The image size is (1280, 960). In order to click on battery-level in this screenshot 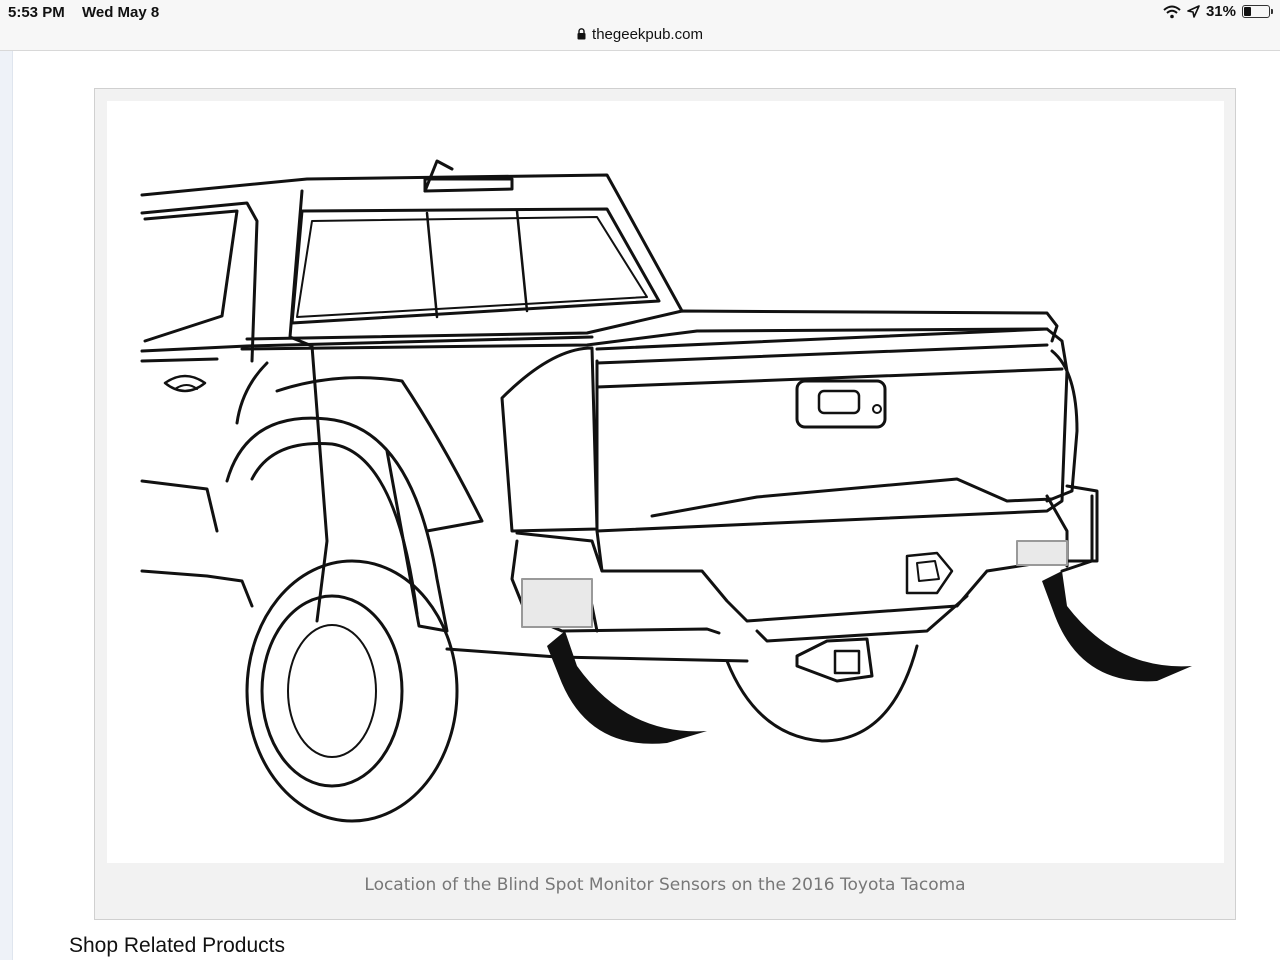, I will do `click(1247, 11)`.